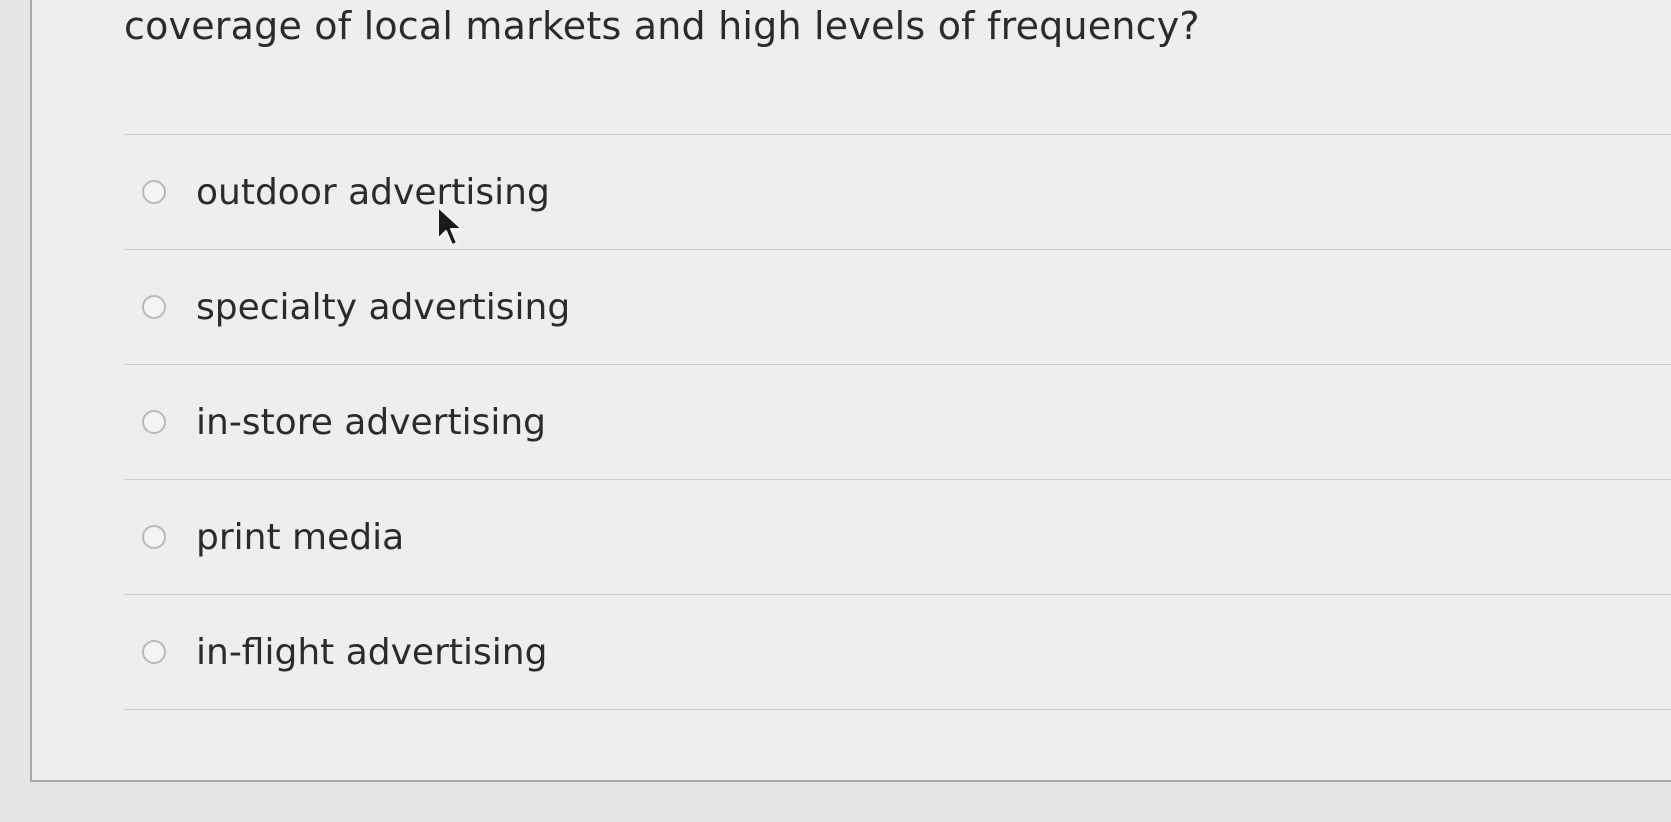 This screenshot has width=1671, height=822. What do you see at coordinates (372, 652) in the screenshot?
I see `choice-label: in-flight advertising` at bounding box center [372, 652].